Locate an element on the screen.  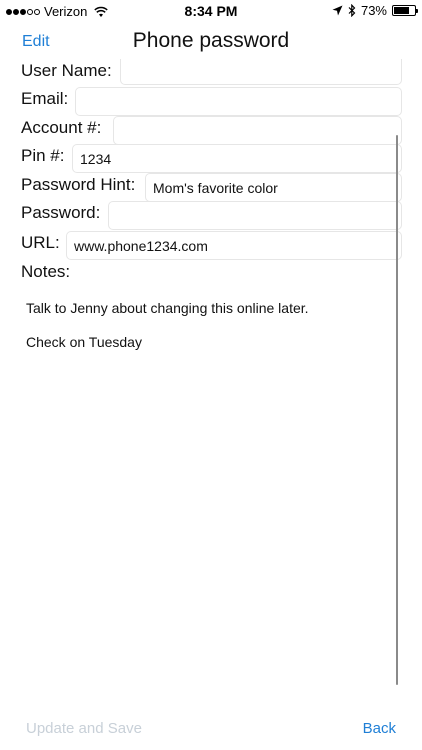
url-field: www.phone1234.com is located at coordinates (234, 245).